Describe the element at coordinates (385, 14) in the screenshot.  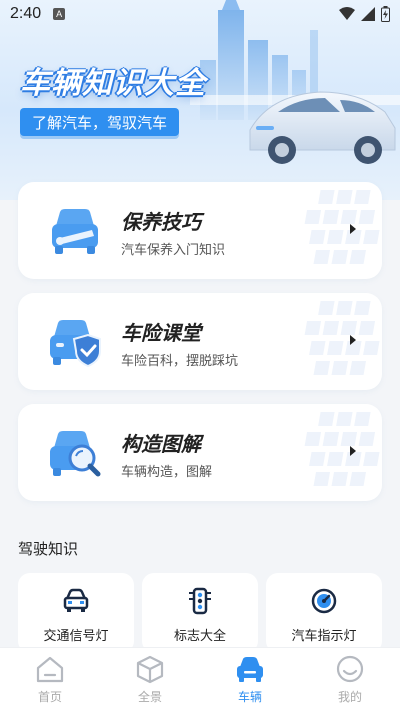
I see `battery-icon` at that location.